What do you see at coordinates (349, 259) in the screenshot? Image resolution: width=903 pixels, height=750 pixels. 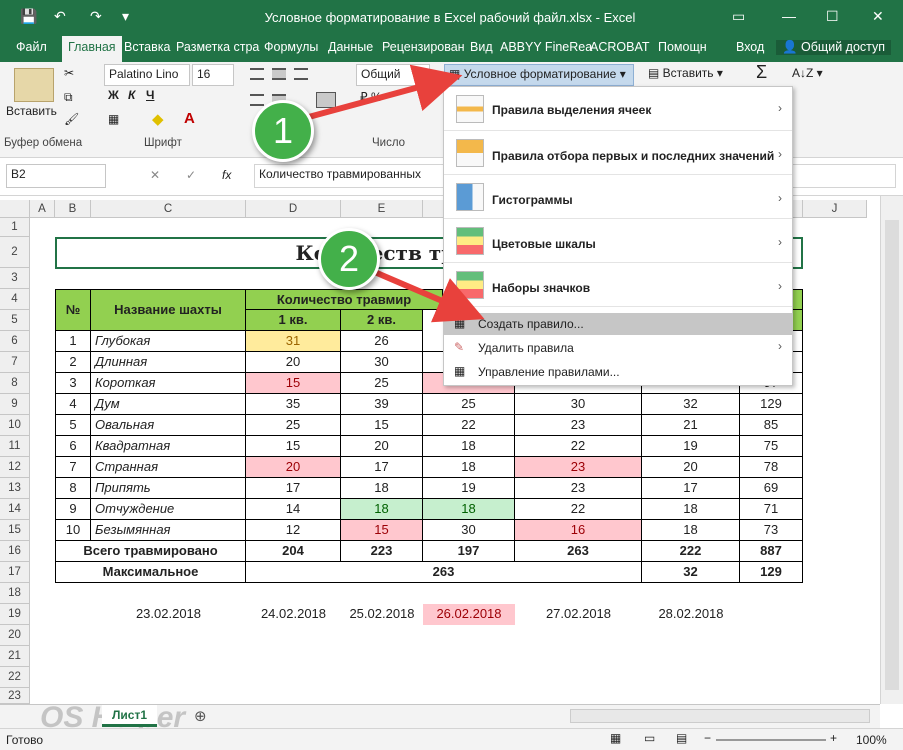 I see `step-2-badge: 2` at bounding box center [349, 259].